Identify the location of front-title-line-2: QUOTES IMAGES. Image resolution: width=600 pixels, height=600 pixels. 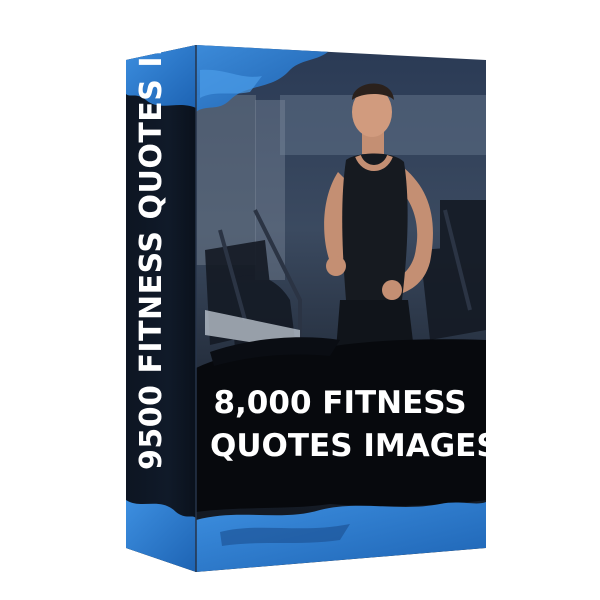
(354, 446).